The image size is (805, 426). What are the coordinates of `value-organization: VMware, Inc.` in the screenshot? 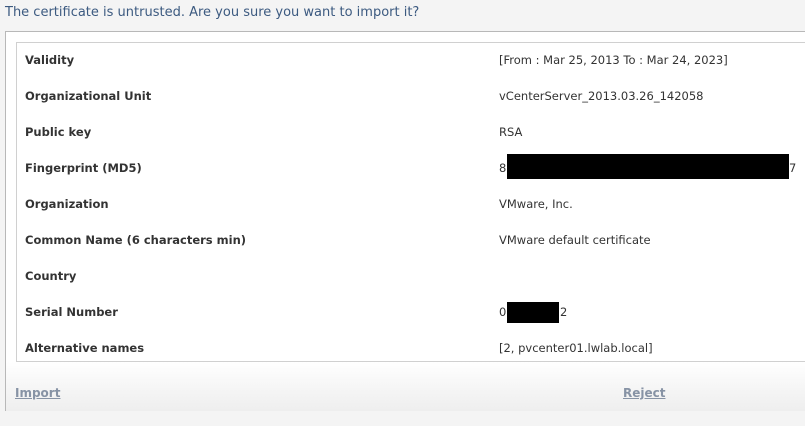 It's located at (536, 204).